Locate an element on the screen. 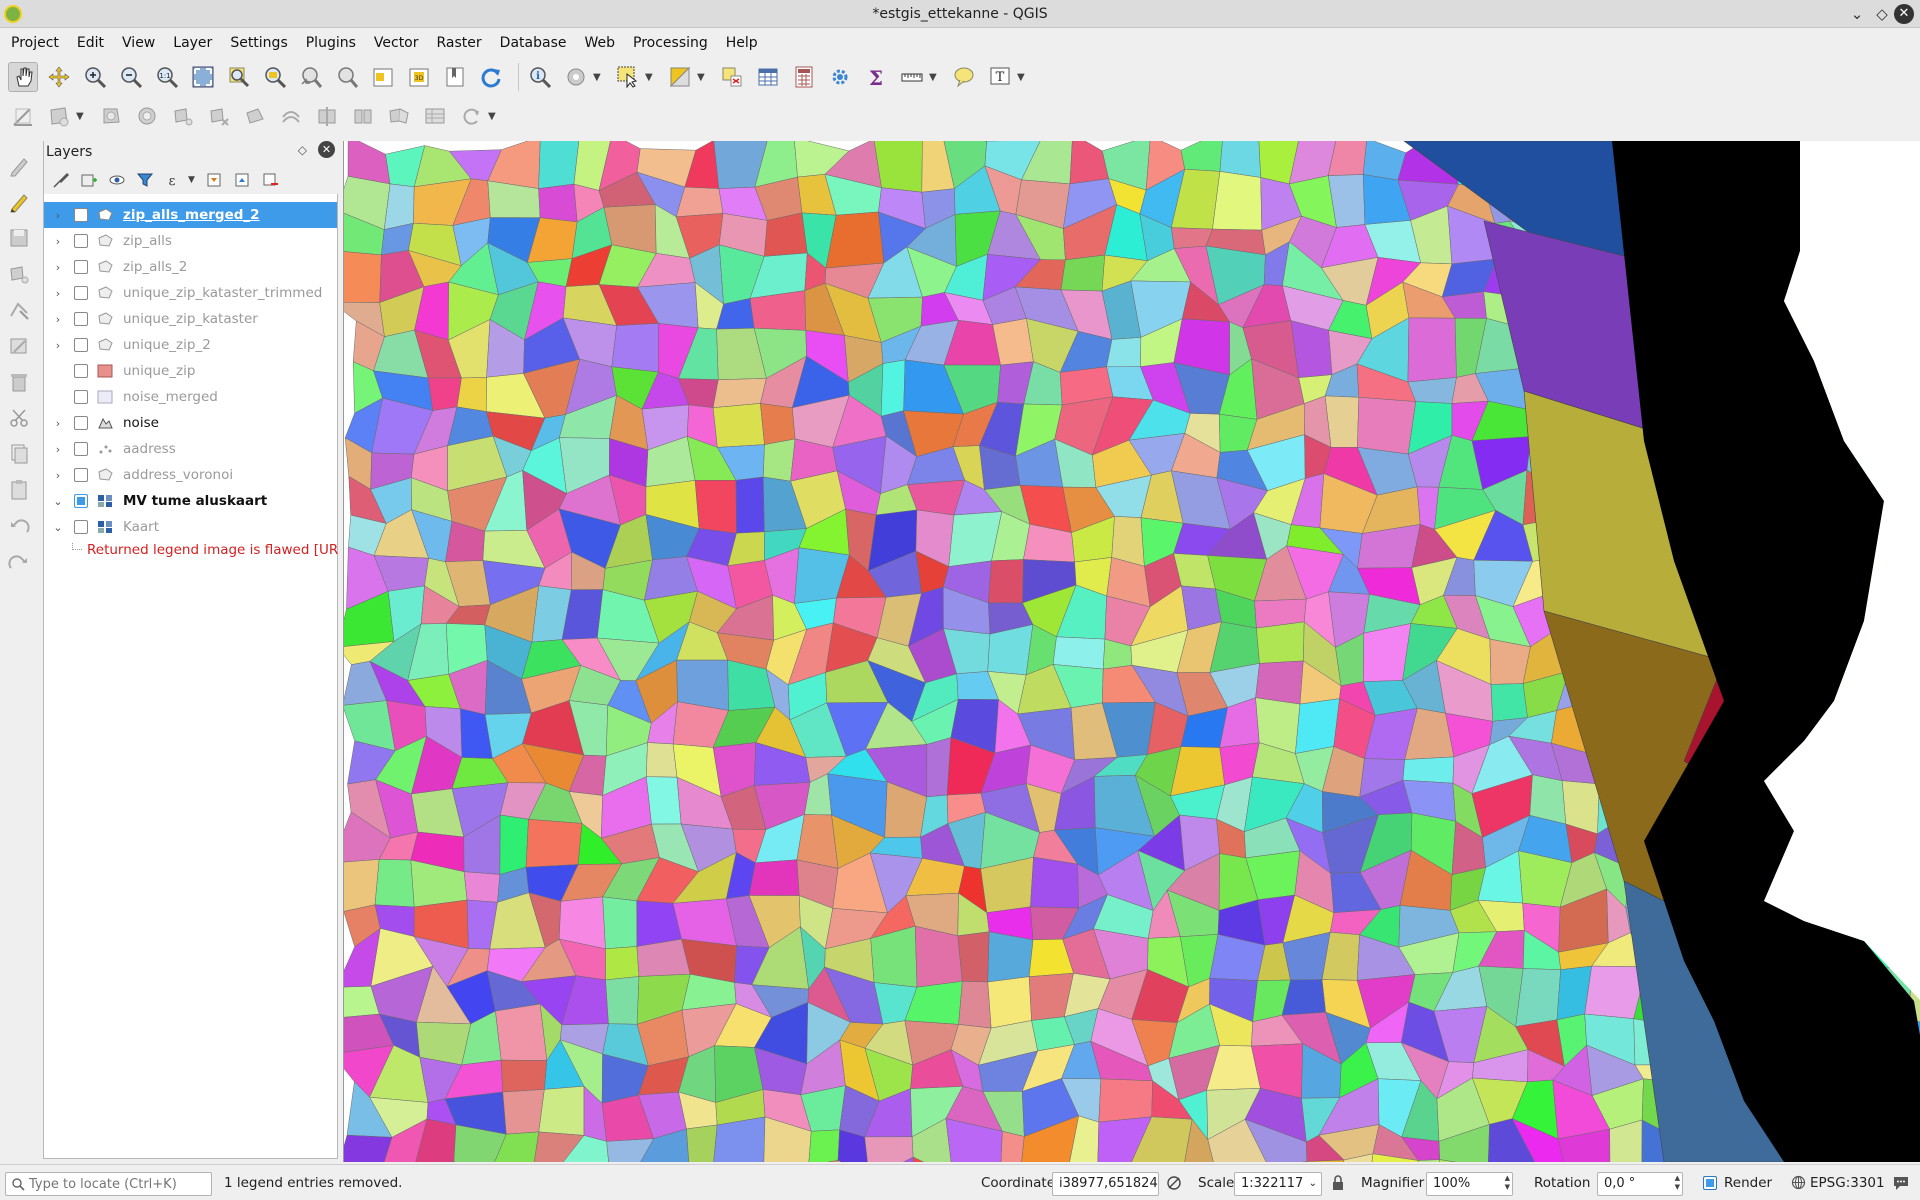  toggle-editing-icon is located at coordinates (19, 202).